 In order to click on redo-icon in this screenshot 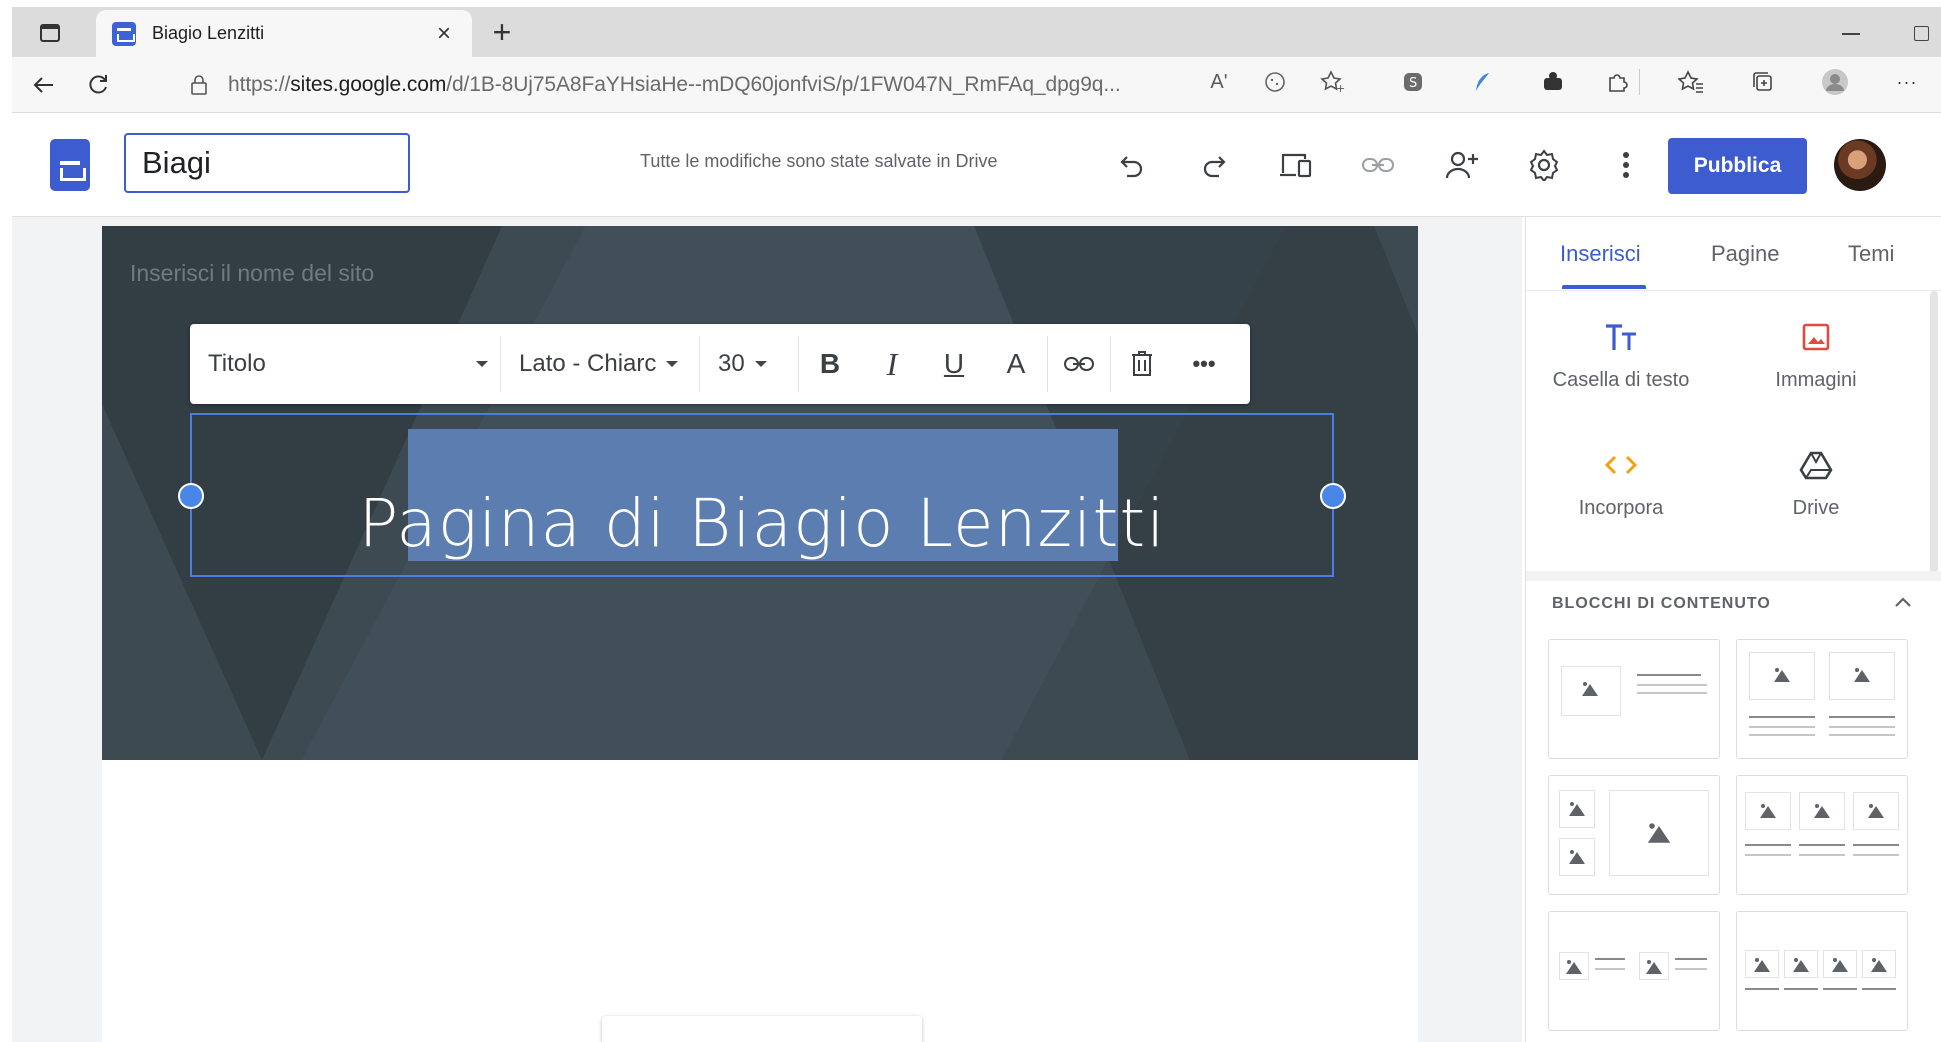, I will do `click(1214, 165)`.